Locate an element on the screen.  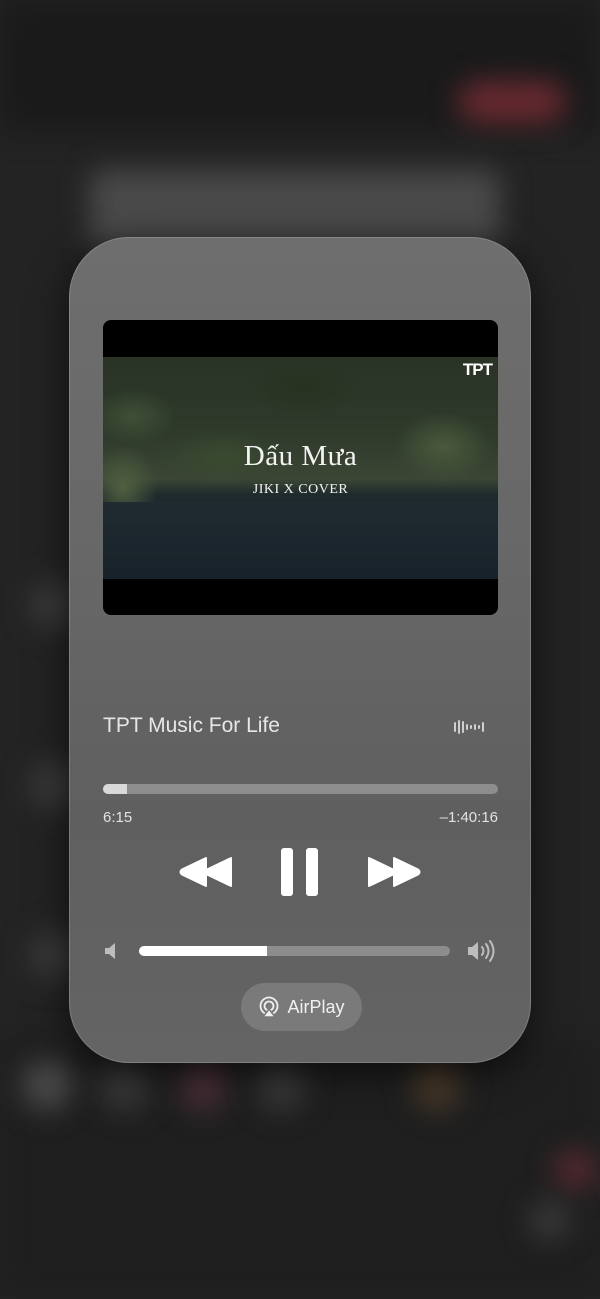
forward-icon is located at coordinates (394, 872).